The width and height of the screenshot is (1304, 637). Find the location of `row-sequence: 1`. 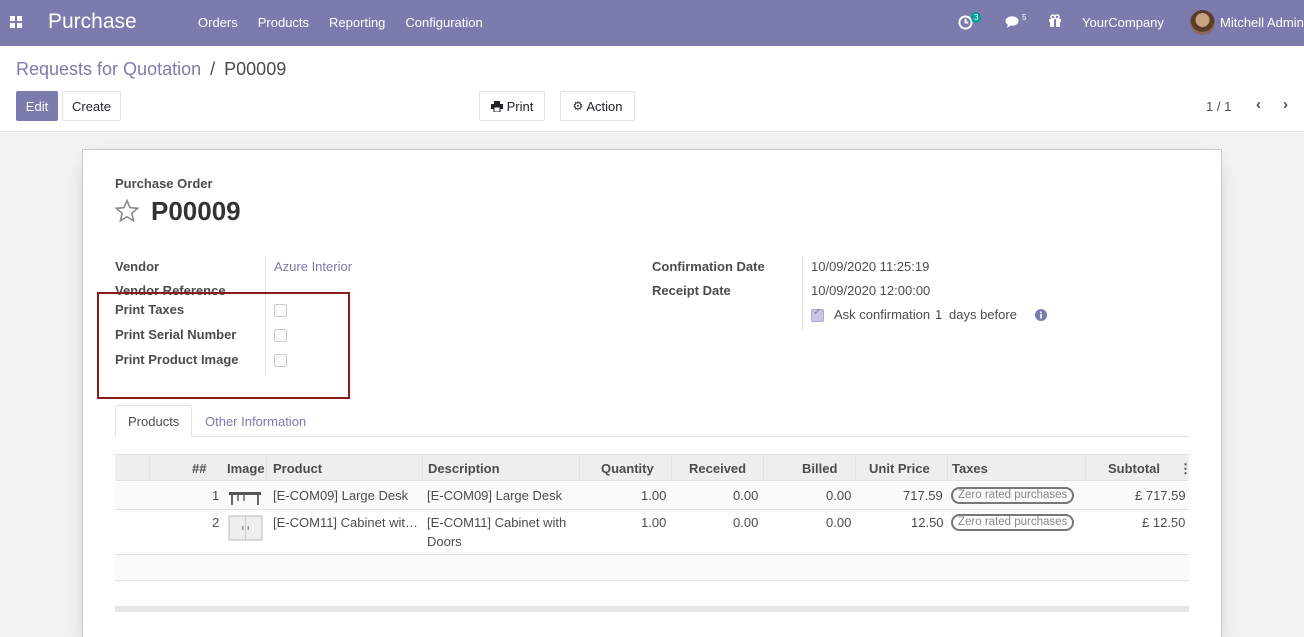

row-sequence: 1 is located at coordinates (216, 495).